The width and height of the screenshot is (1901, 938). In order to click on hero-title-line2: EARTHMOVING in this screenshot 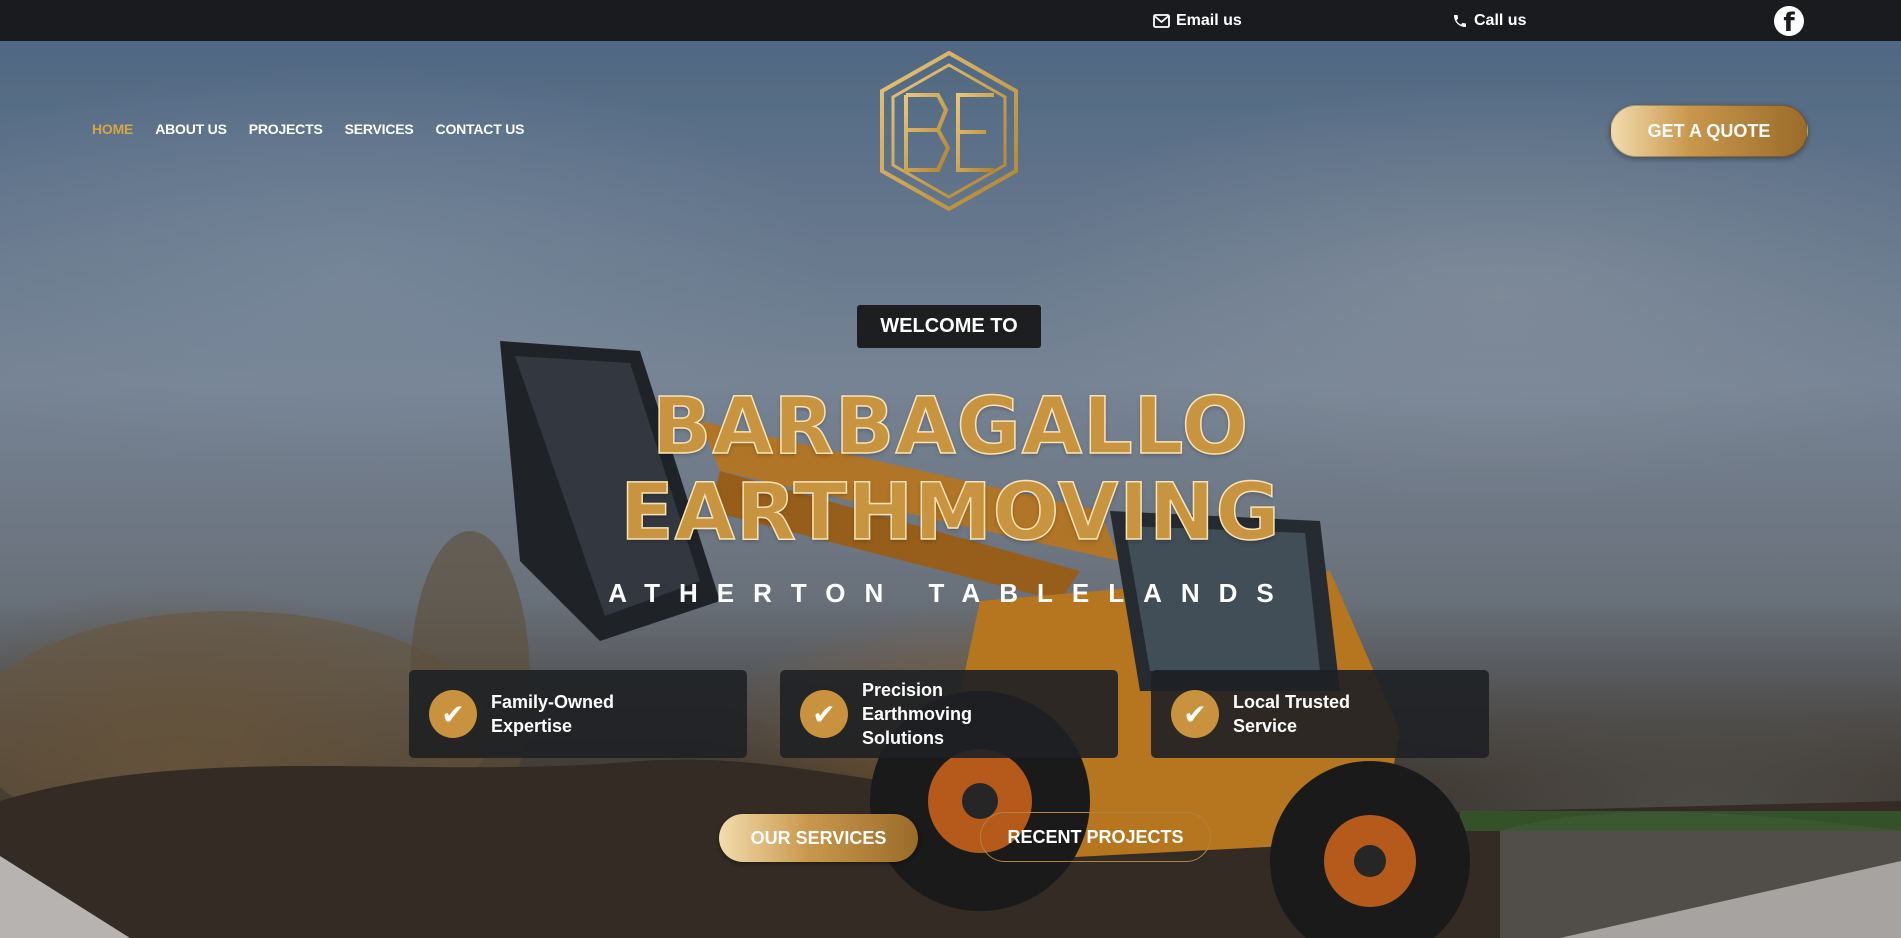, I will do `click(950, 513)`.